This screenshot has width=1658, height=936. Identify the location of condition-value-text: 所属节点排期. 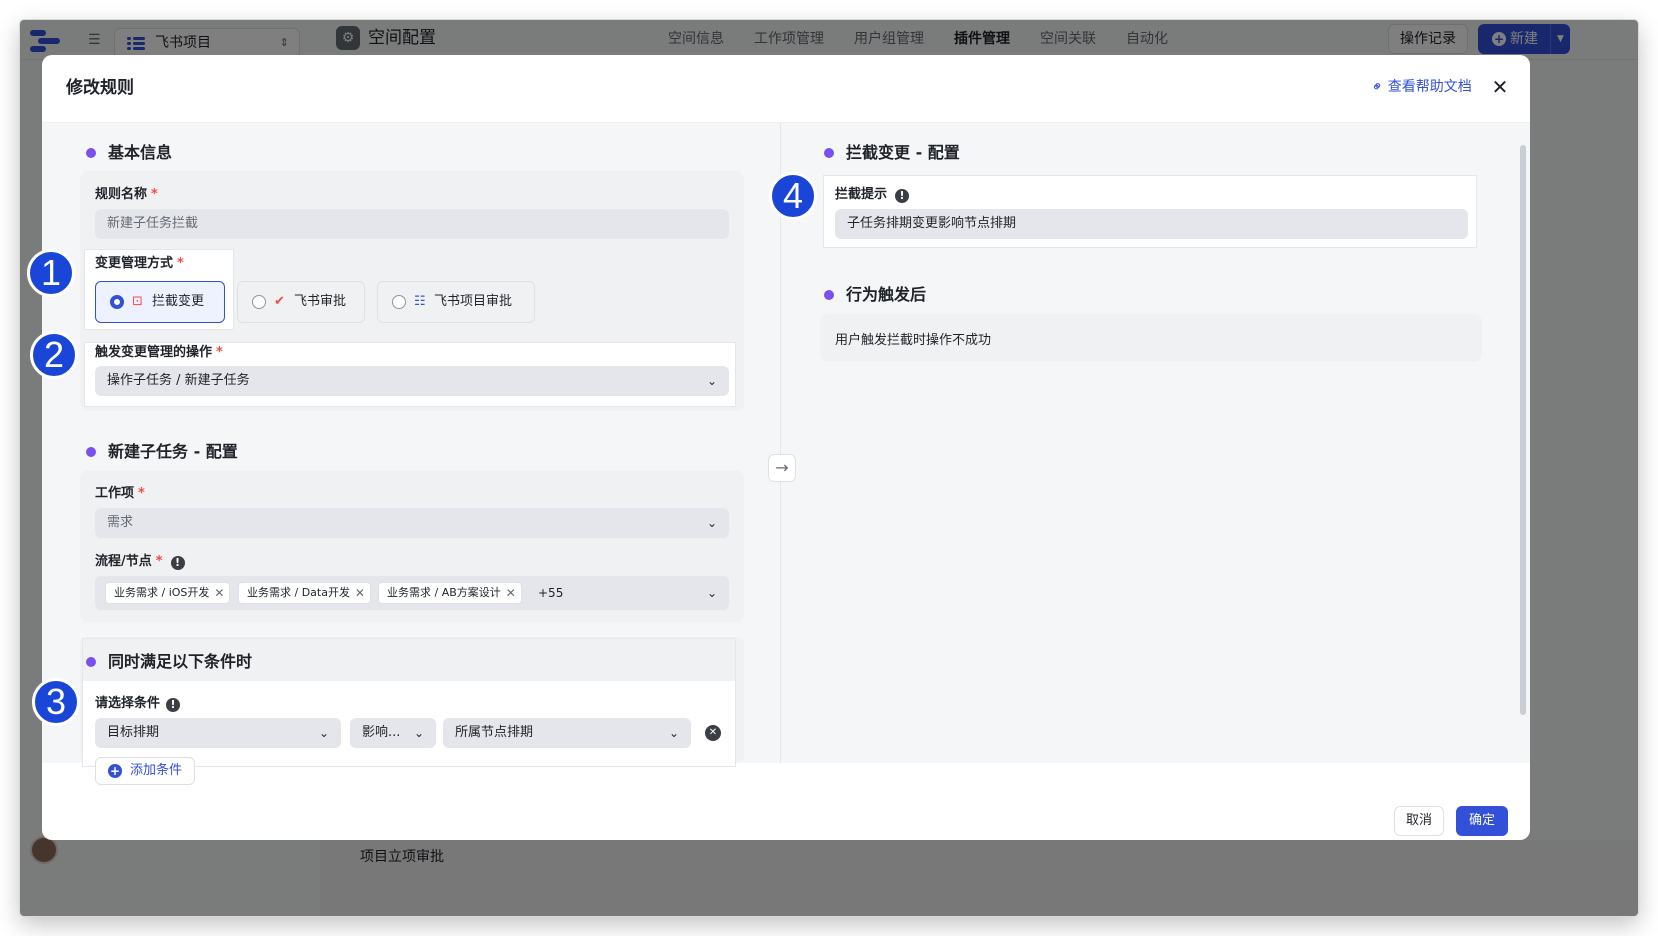
(494, 732).